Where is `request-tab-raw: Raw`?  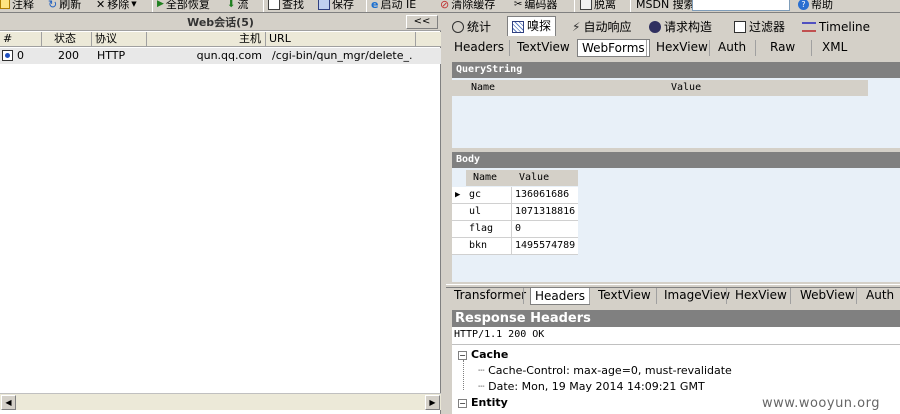 request-tab-raw: Raw is located at coordinates (782, 48).